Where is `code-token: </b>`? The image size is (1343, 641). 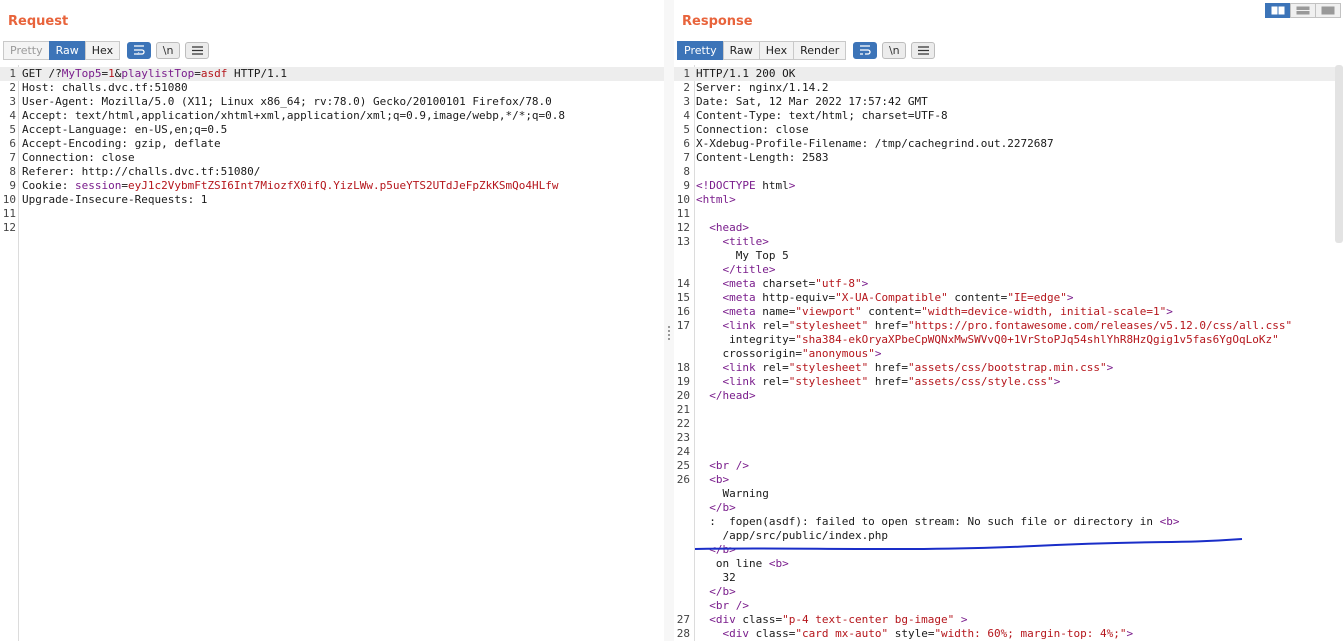
code-token: </b> is located at coordinates (722, 549).